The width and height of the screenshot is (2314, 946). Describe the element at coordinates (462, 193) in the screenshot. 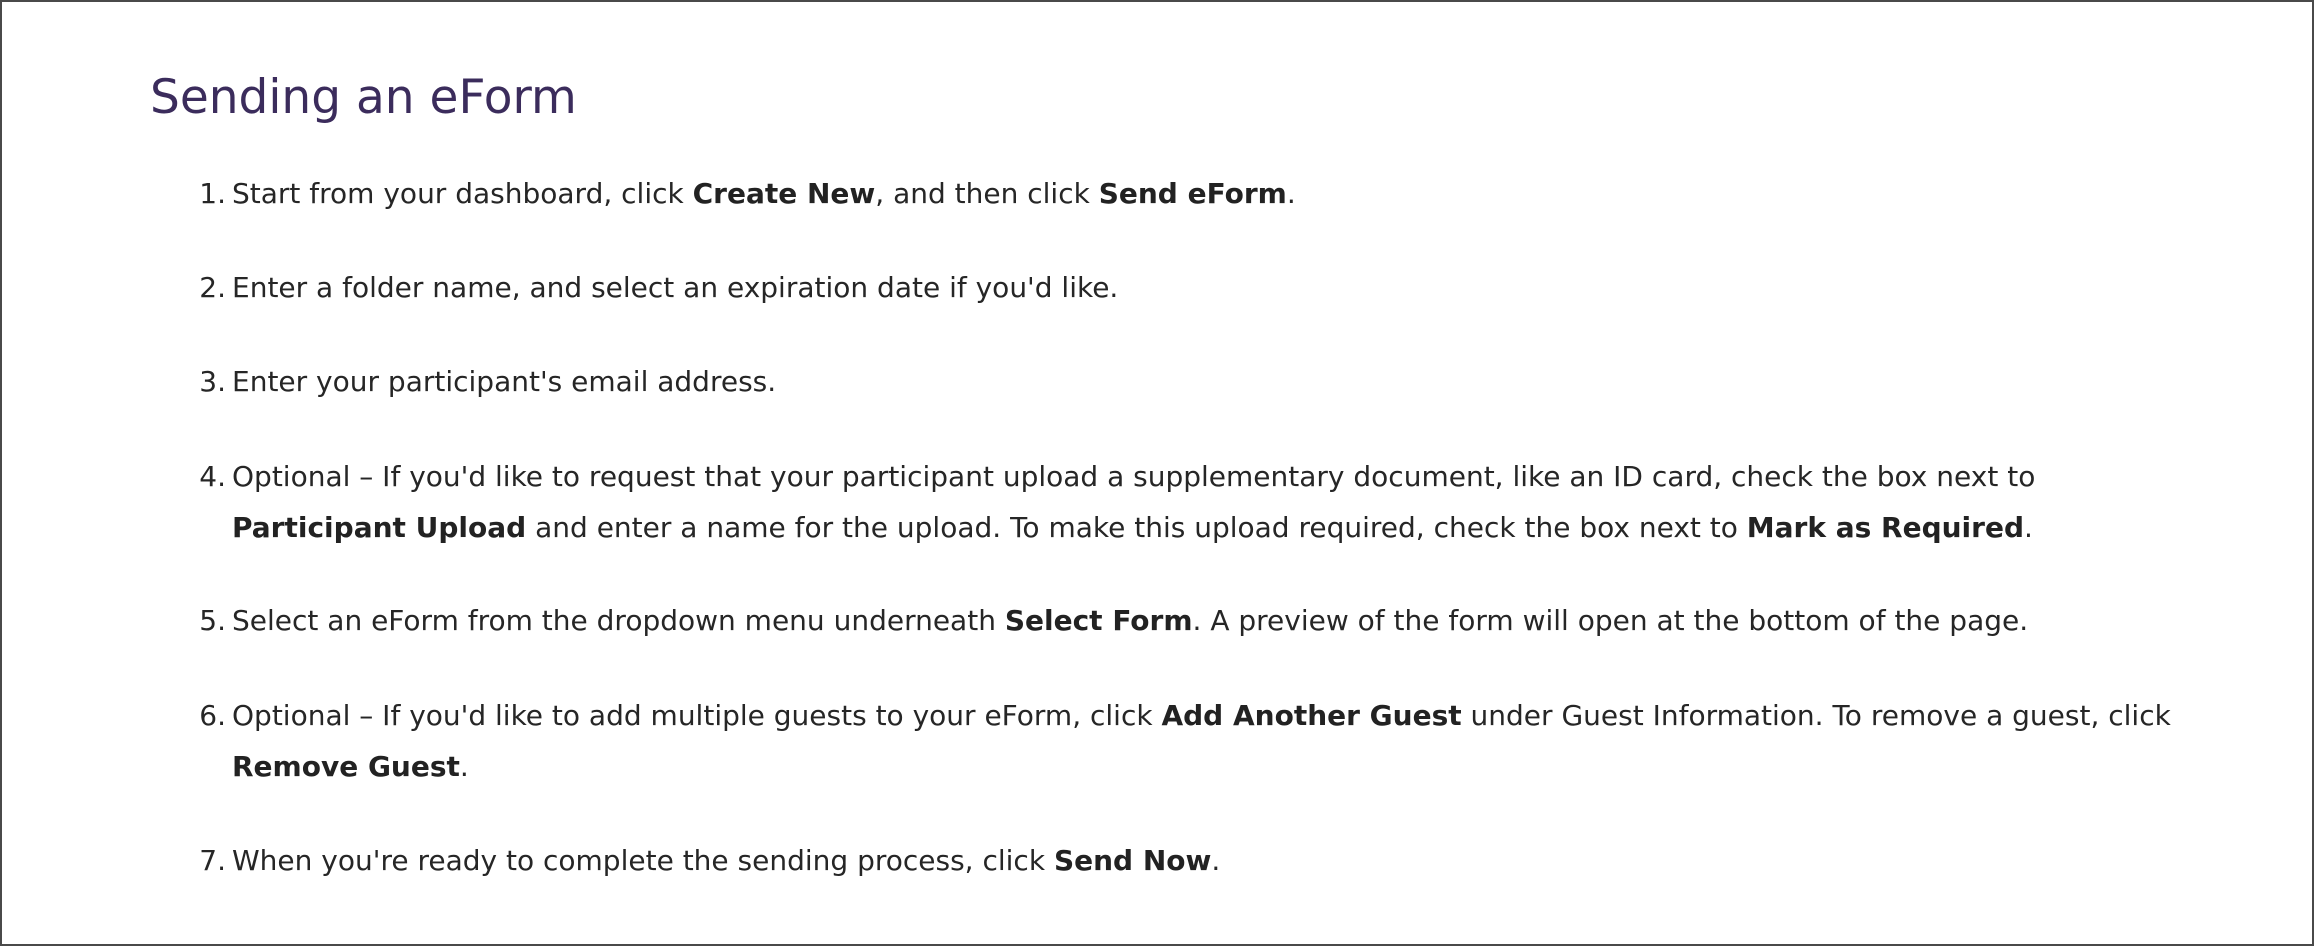

I see `text-run: Start from your dashboard, click` at that location.